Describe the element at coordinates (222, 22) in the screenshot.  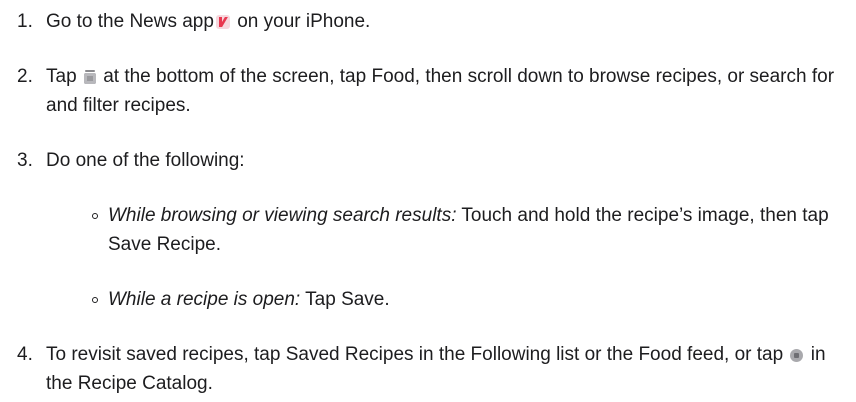
I see `news-app-icon` at that location.